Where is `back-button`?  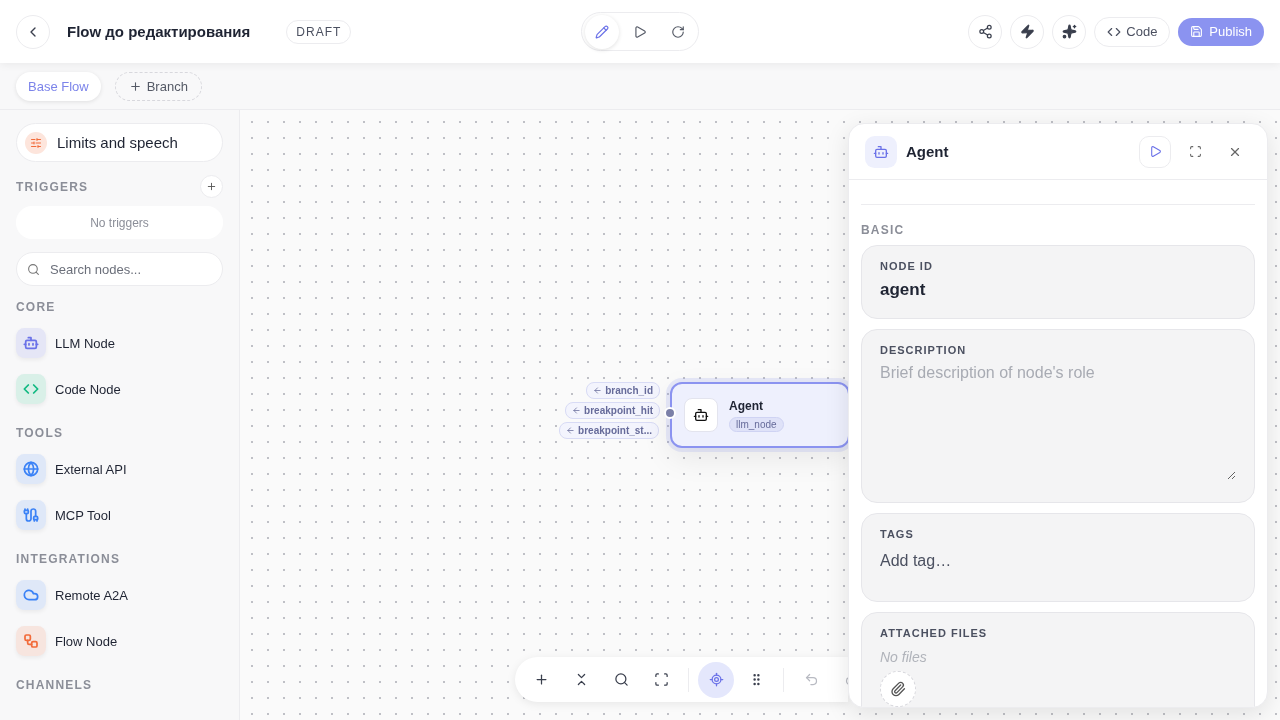 back-button is located at coordinates (33, 31).